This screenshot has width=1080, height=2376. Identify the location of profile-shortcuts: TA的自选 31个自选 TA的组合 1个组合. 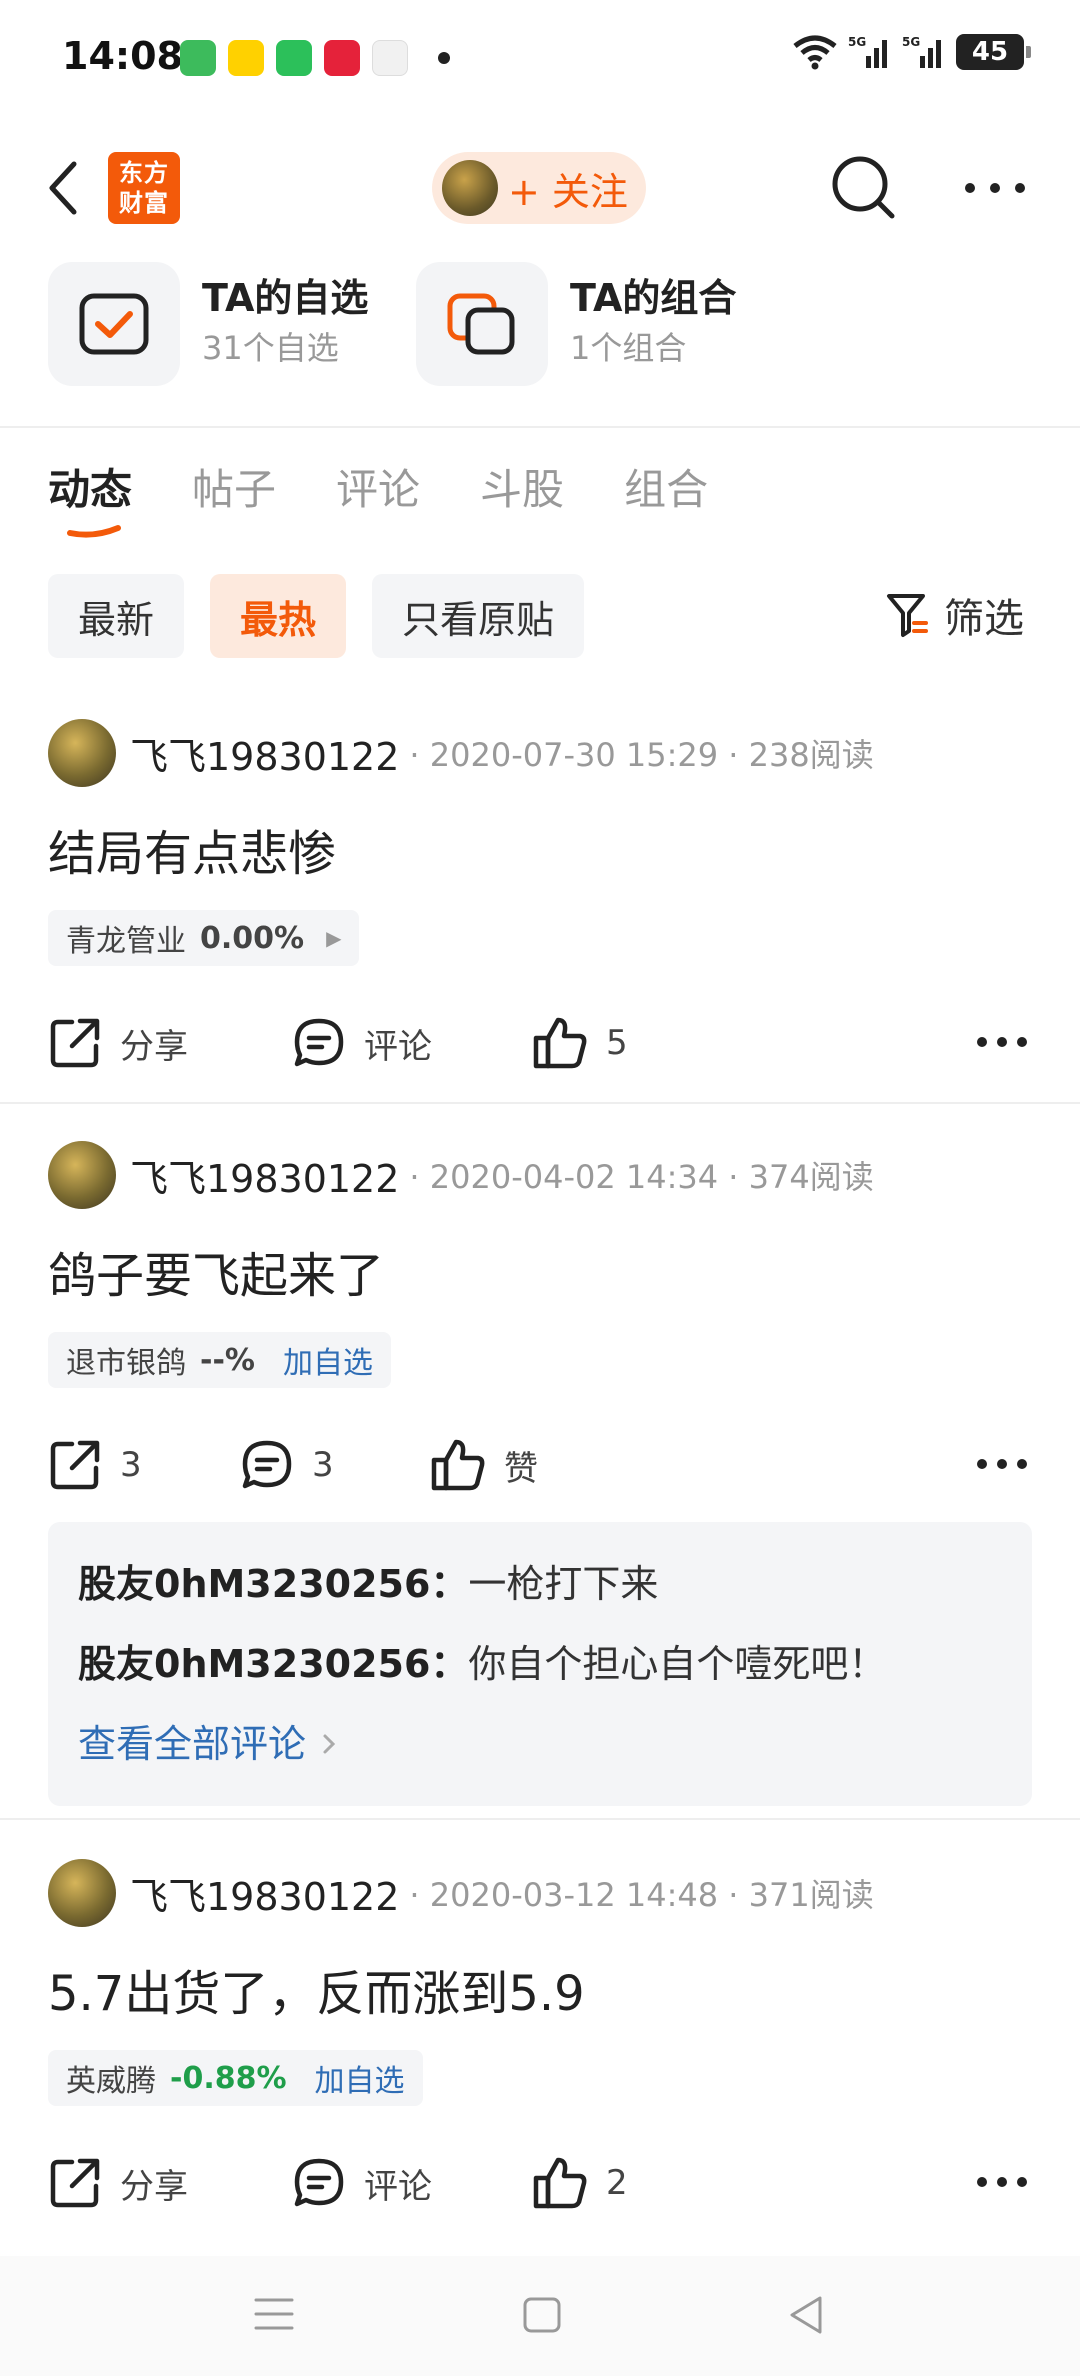
(540, 343).